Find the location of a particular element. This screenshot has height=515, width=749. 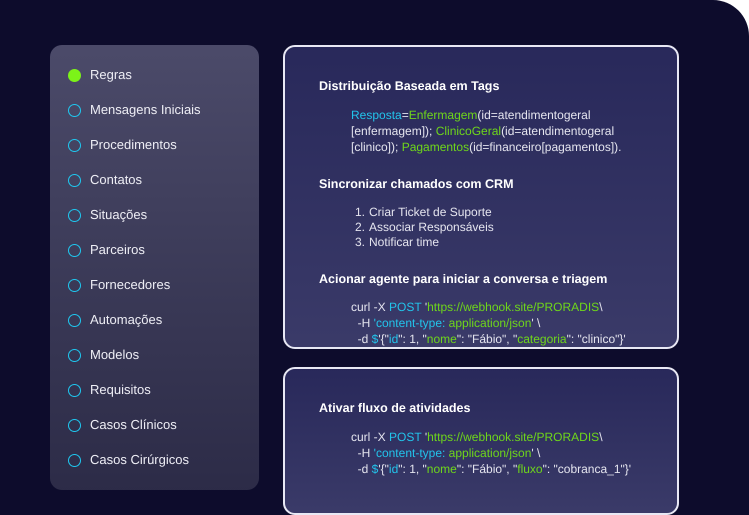

section-title: Acionar agente para iniciar a conversa e triagem is located at coordinates (463, 279).